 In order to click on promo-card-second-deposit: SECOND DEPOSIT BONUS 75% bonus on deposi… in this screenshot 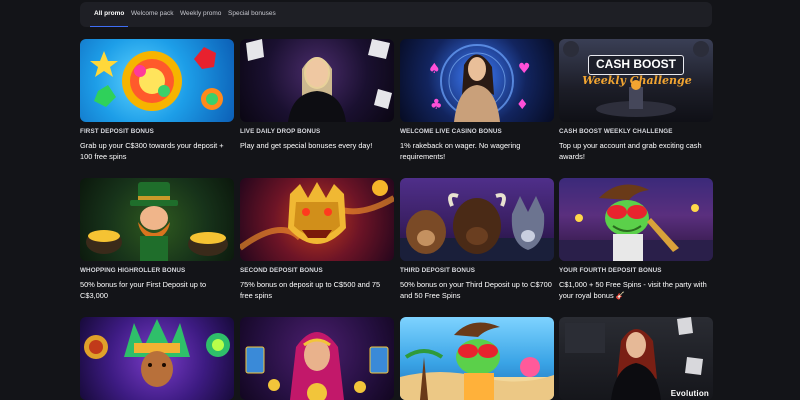, I will do `click(317, 239)`.